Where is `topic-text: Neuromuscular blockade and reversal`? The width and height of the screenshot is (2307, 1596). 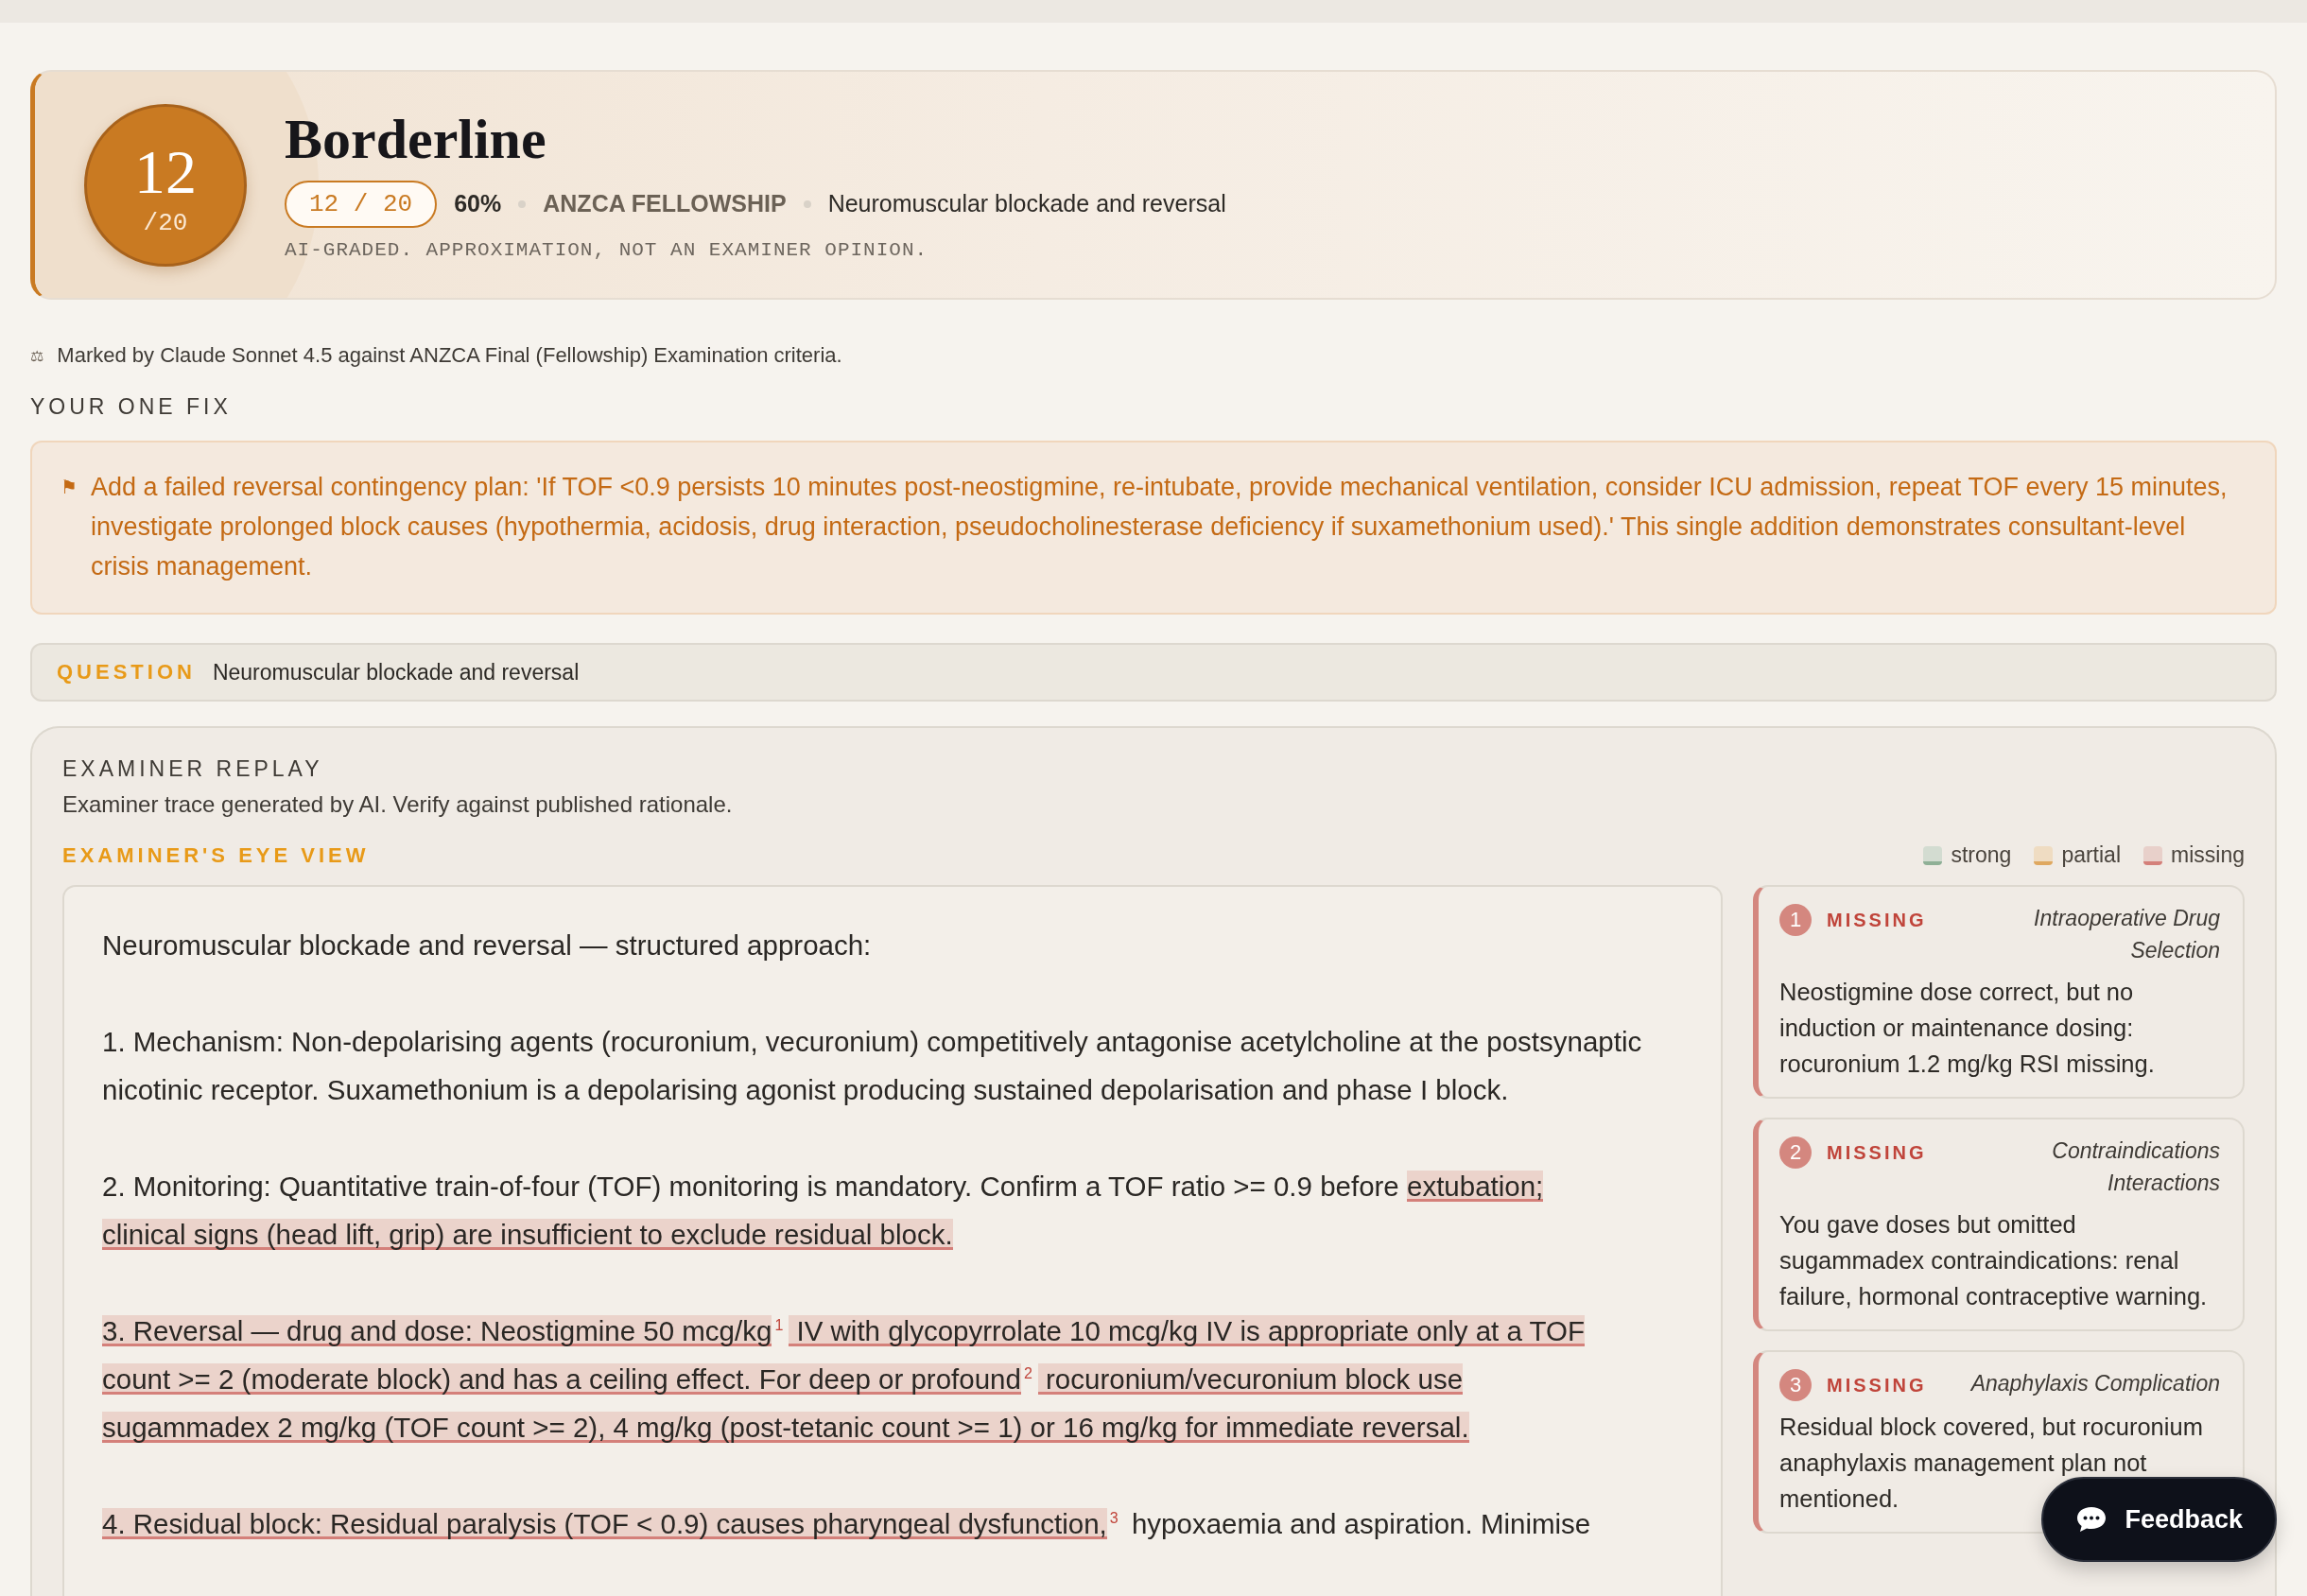 topic-text: Neuromuscular blockade and reversal is located at coordinates (1026, 204).